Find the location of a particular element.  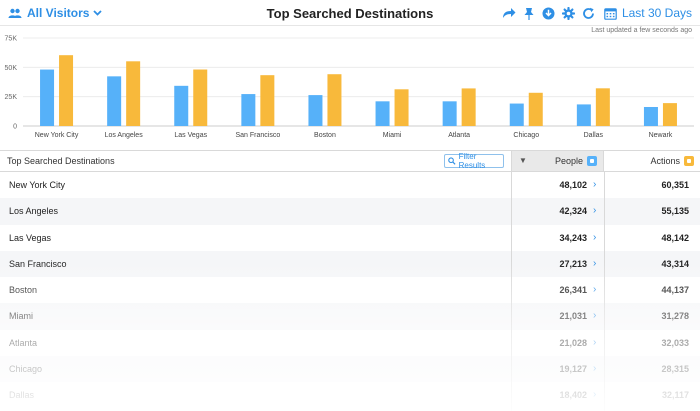

actions-legend-swatch is located at coordinates (689, 161).